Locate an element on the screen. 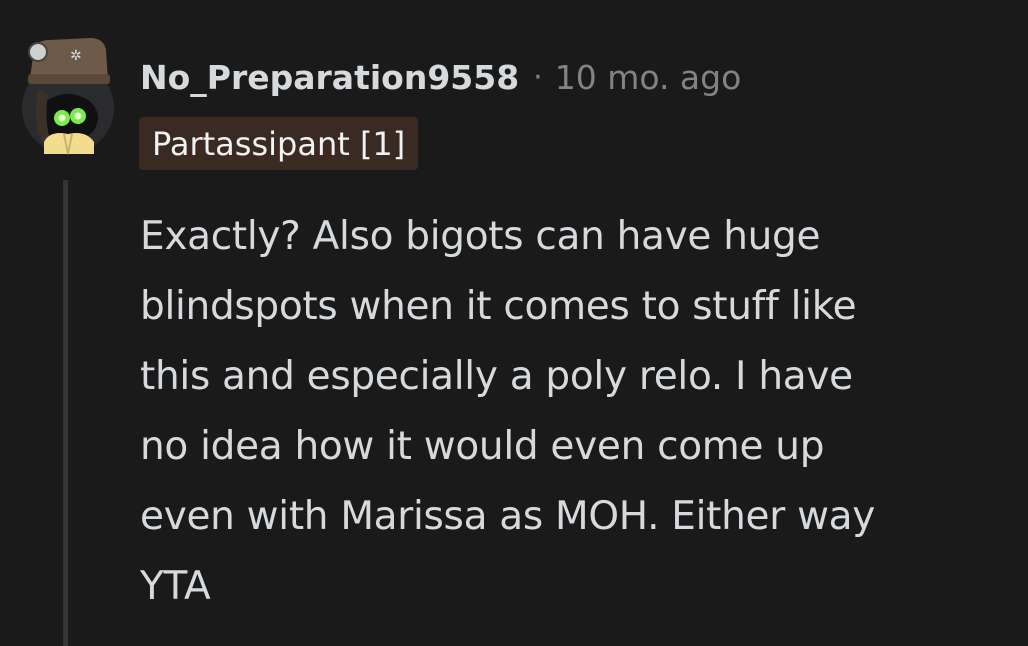 Image resolution: width=1028 pixels, height=646 pixels. comment-body-line: YTA is located at coordinates (175, 586).